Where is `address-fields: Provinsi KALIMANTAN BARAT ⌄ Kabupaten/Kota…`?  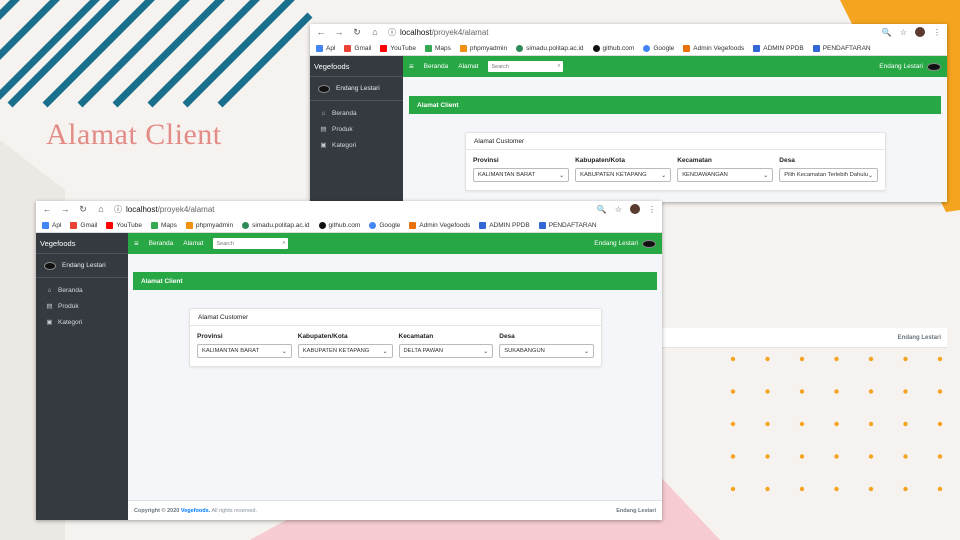
address-fields: Provinsi KALIMANTAN BARAT ⌄ Kabupaten/Kota… is located at coordinates (675, 166).